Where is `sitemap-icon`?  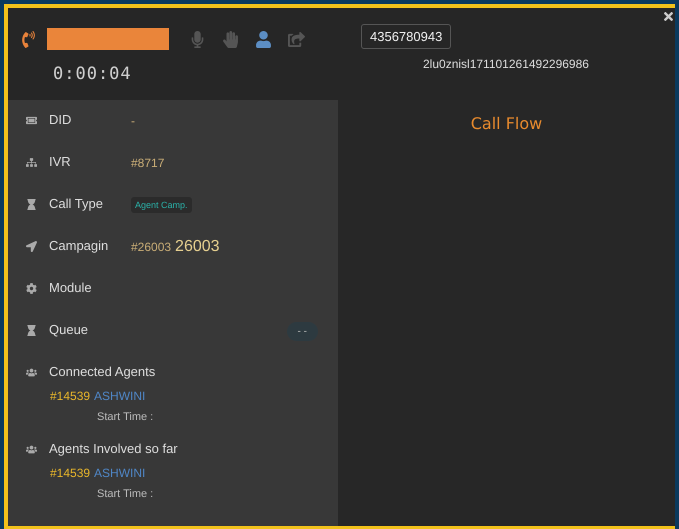 sitemap-icon is located at coordinates (31, 162).